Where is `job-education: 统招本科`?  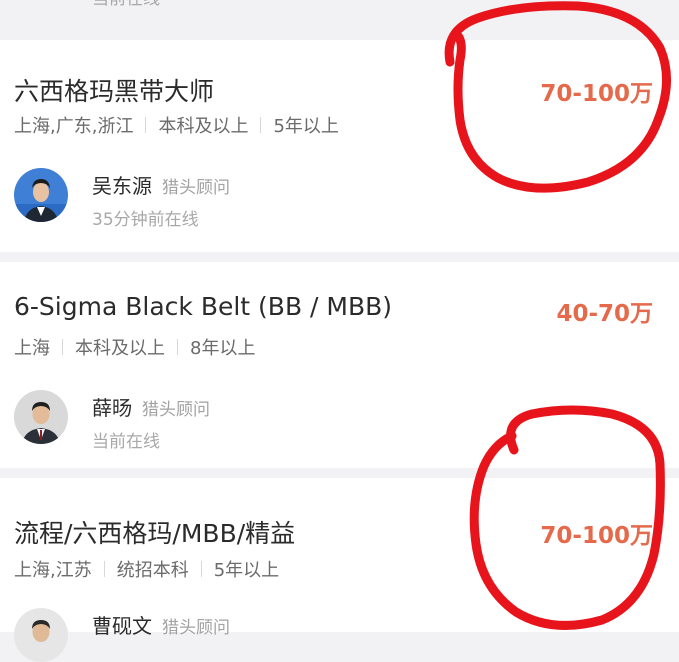 job-education: 统招本科 is located at coordinates (152, 570).